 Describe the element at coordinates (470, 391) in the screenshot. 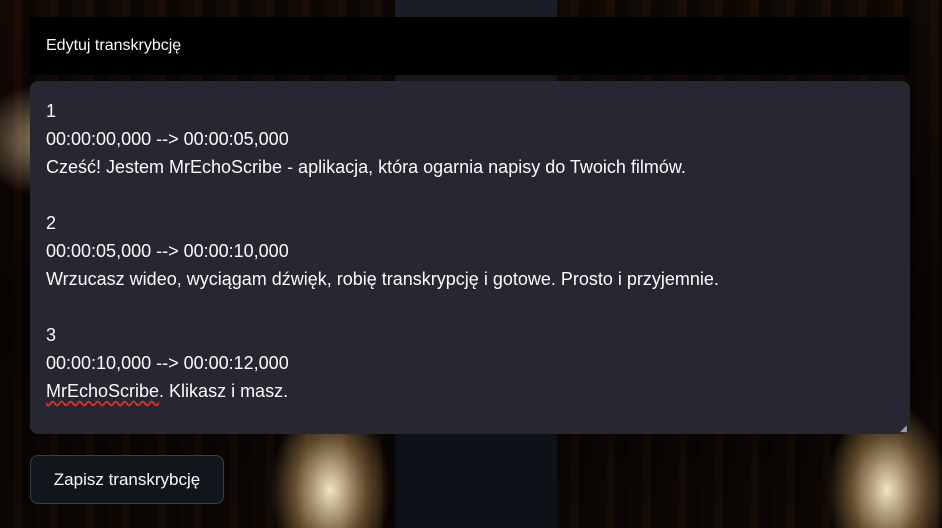

I see `entry-text: MrEchoScribe. Klikasz i masz.` at that location.